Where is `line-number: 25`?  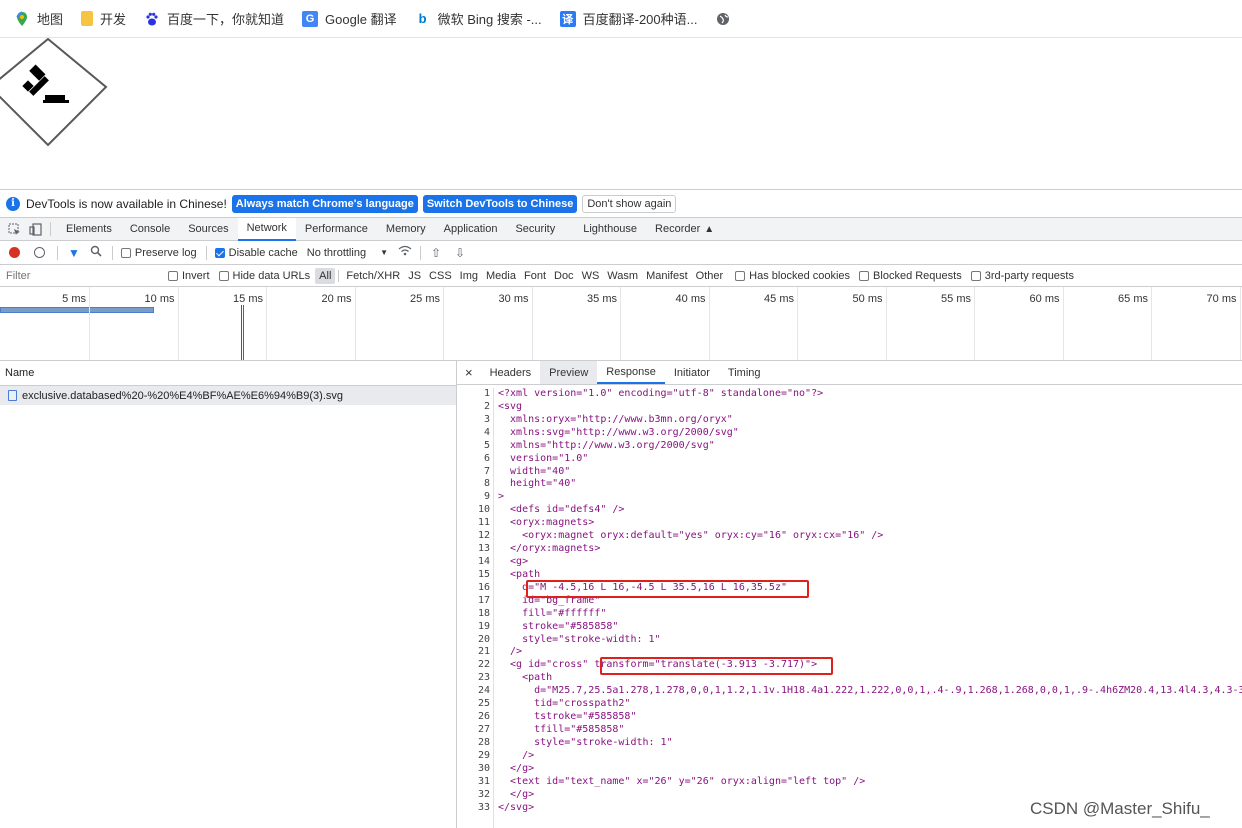 line-number: 25 is located at coordinates (483, 704).